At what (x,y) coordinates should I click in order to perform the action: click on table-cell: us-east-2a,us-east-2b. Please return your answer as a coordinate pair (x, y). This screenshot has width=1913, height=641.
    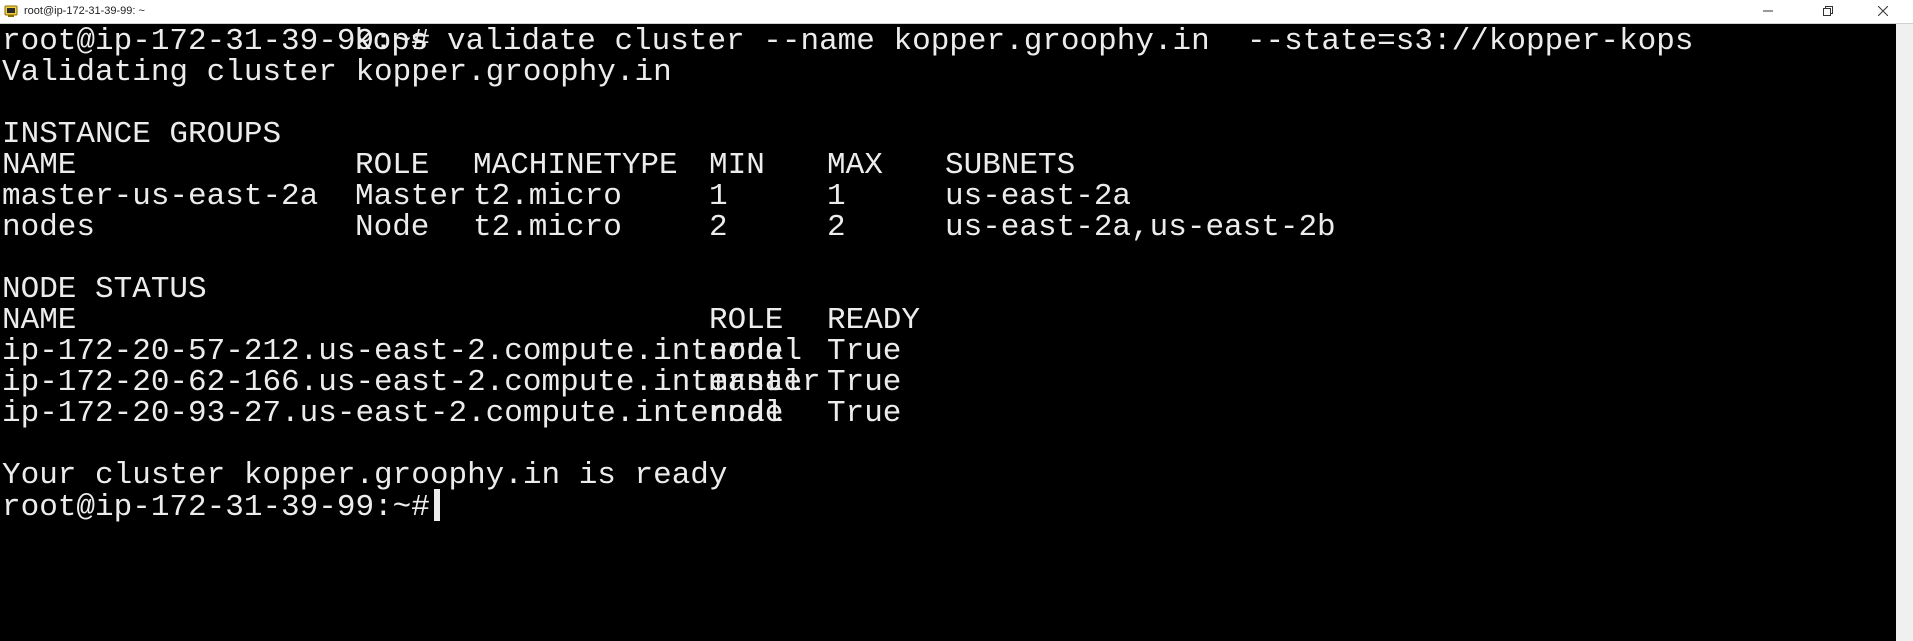
    Looking at the image, I should click on (1140, 227).